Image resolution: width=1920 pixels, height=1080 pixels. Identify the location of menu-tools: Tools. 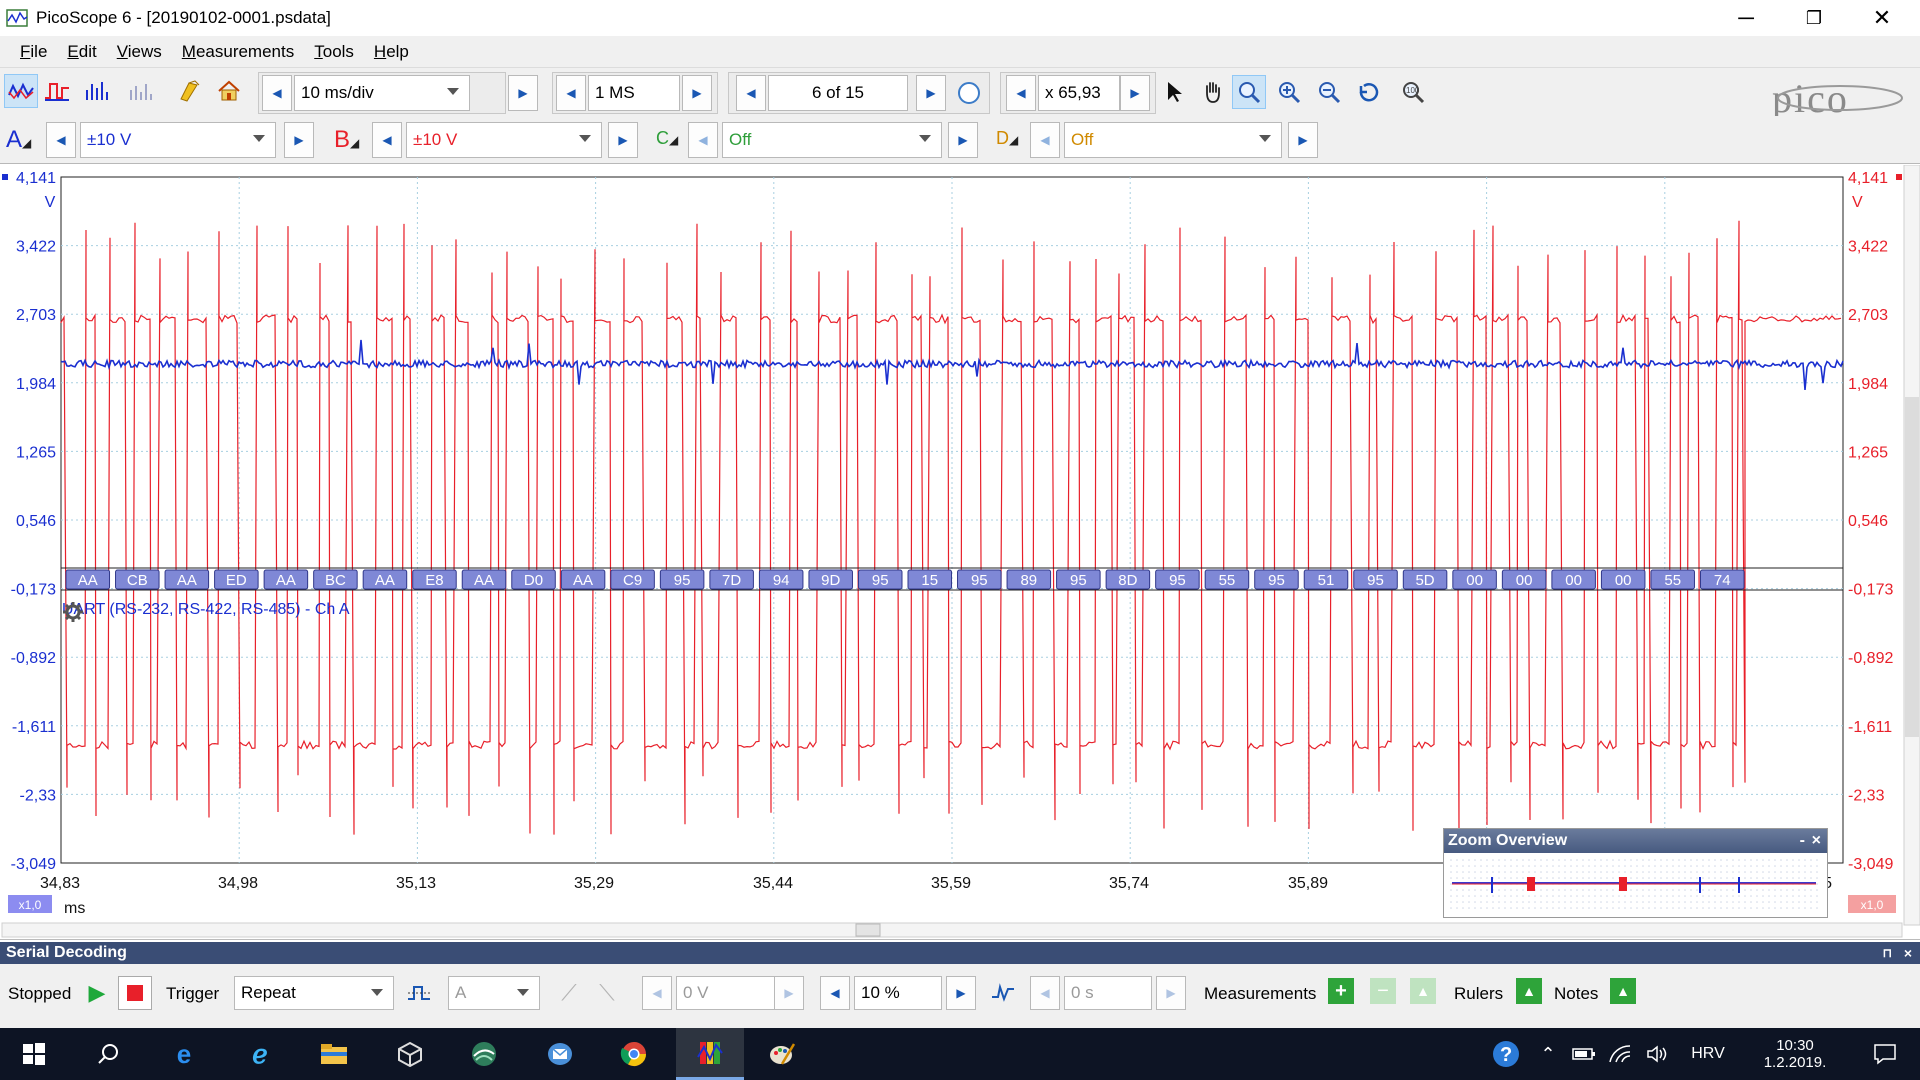
(334, 52).